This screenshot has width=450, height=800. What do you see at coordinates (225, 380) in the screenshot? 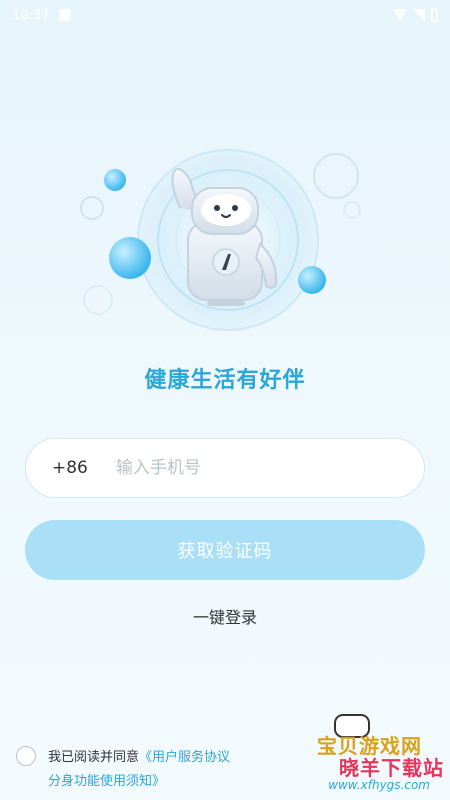
I see `tagline: 健康生活有好伴` at bounding box center [225, 380].